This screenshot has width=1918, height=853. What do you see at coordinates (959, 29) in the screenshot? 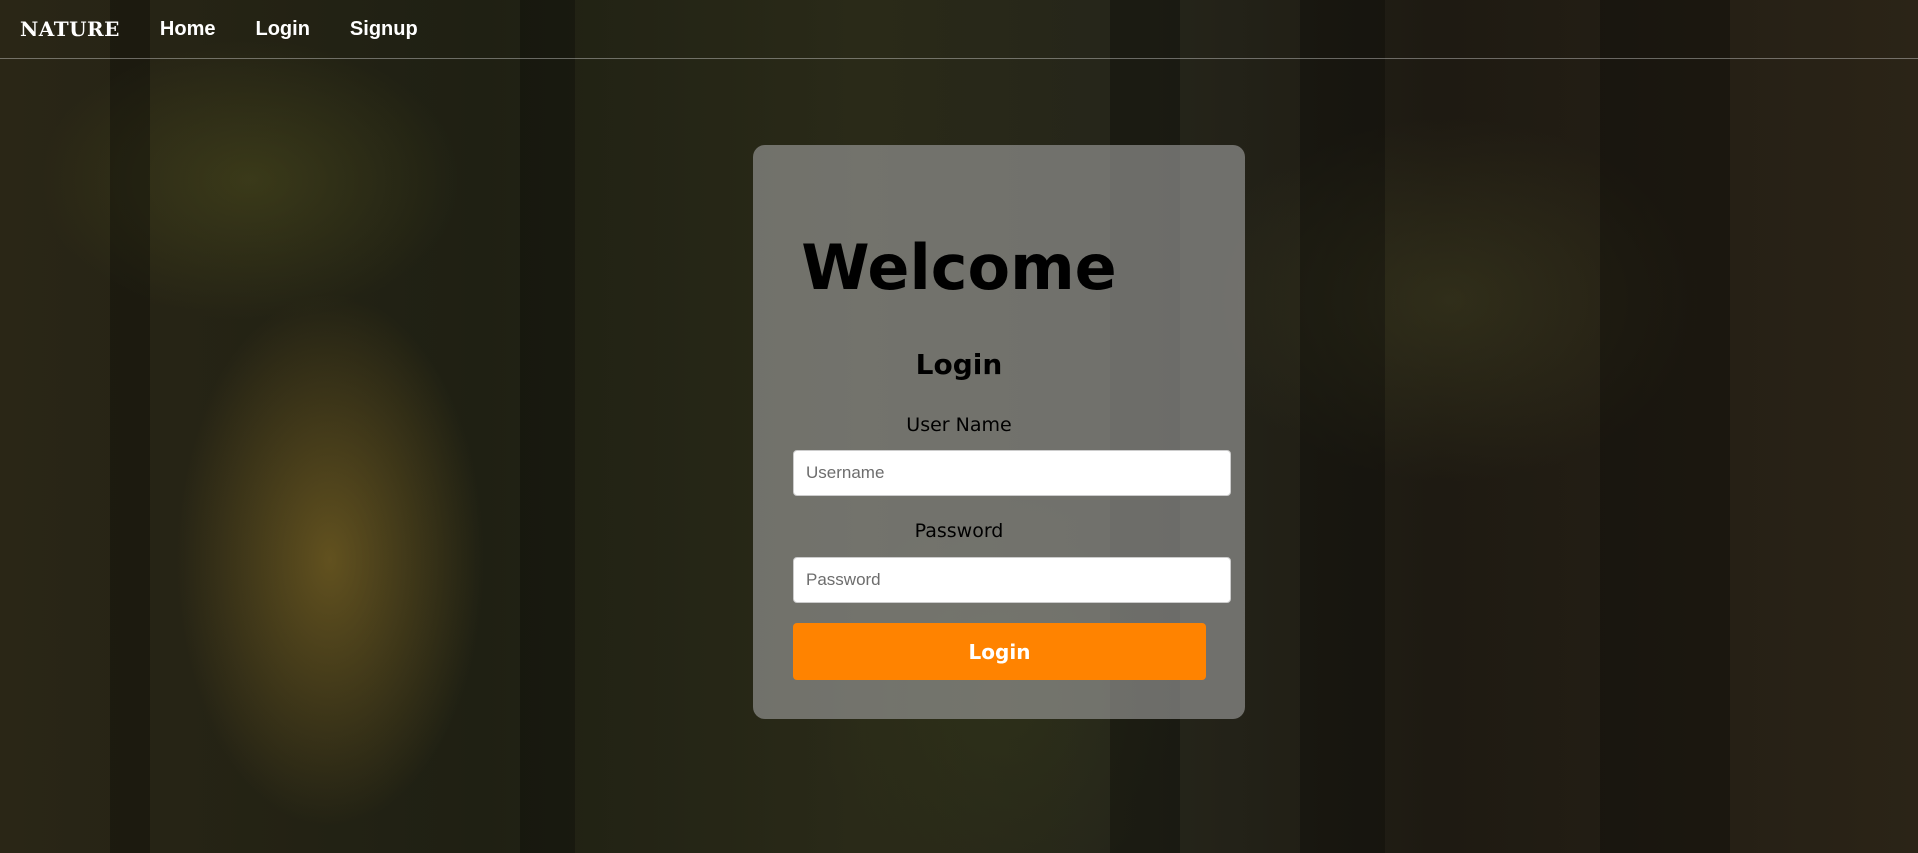
I see `top-navbar: NATURE Home Login Signup` at bounding box center [959, 29].